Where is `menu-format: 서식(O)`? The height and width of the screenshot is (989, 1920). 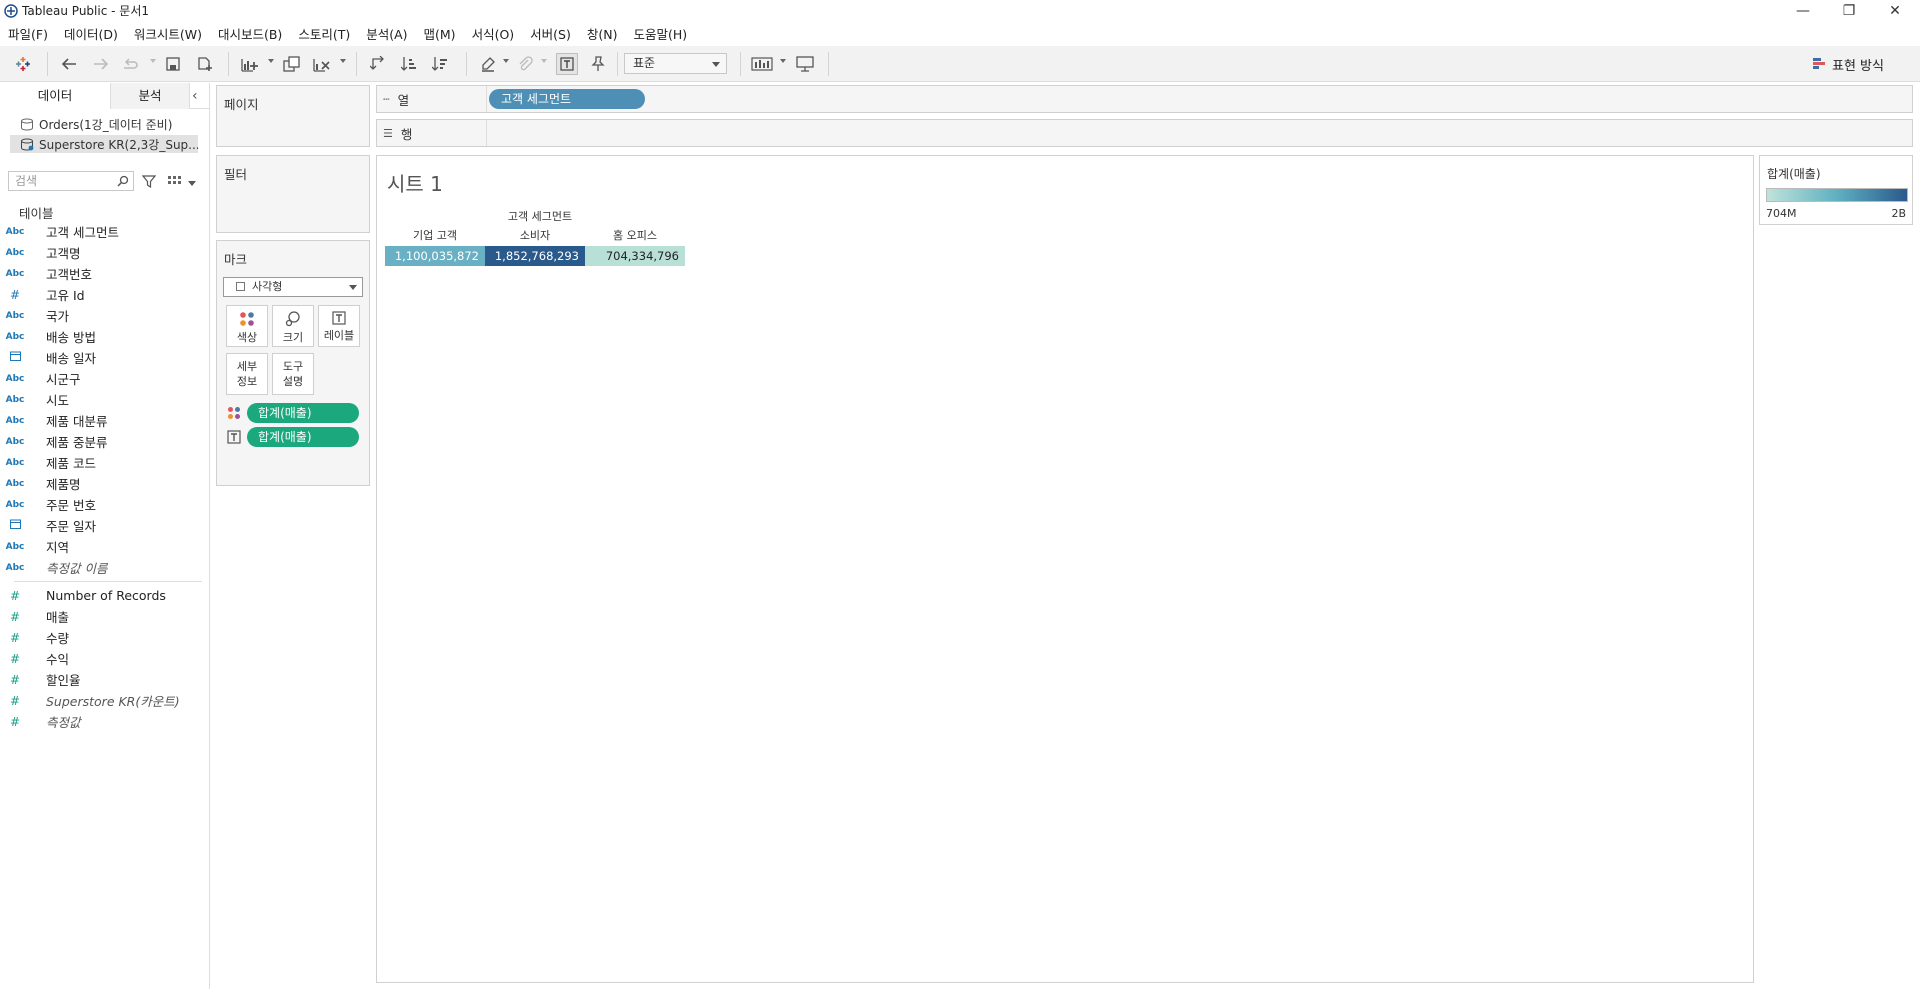 menu-format: 서식(O) is located at coordinates (493, 33).